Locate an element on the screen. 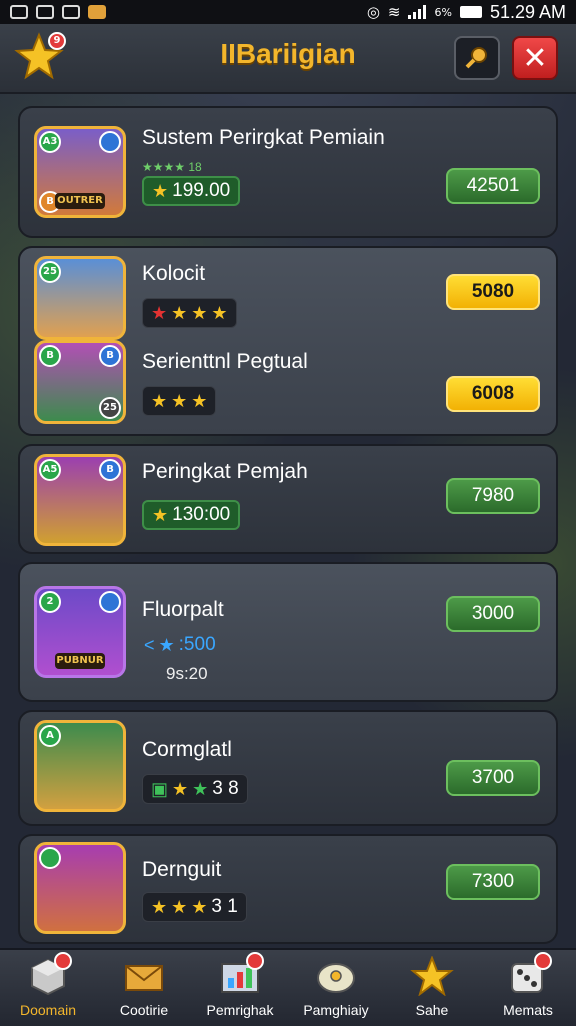  score-value: 199.00 is located at coordinates (201, 190).